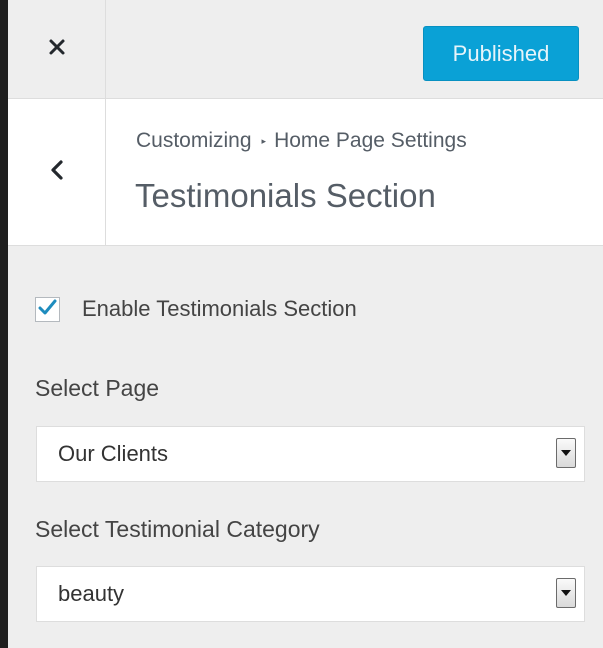  I want to click on checkmark-icon, so click(47, 309).